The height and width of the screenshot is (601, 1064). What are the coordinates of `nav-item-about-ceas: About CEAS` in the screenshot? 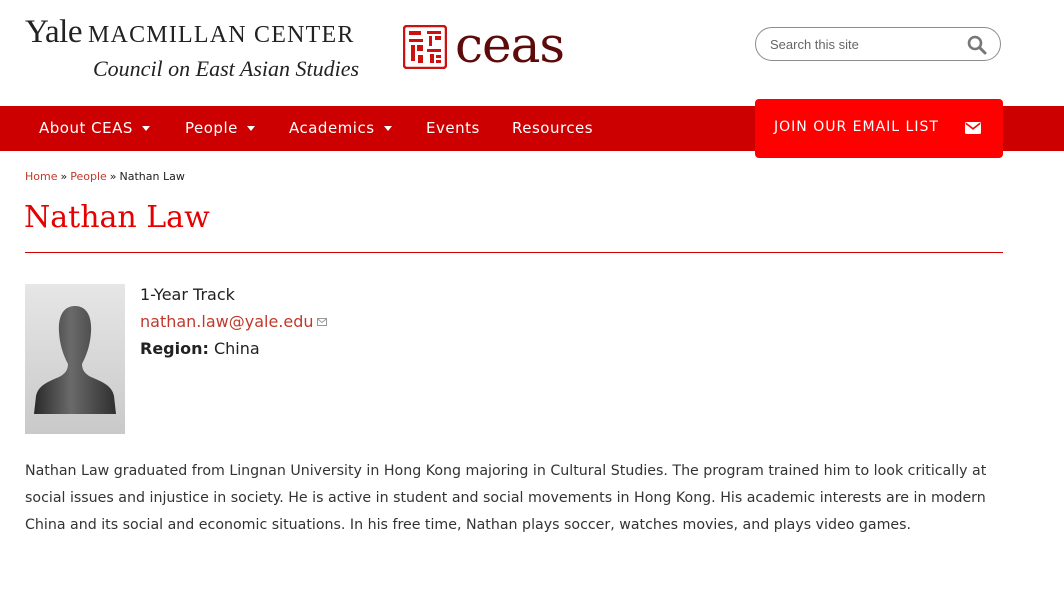 It's located at (94, 128).